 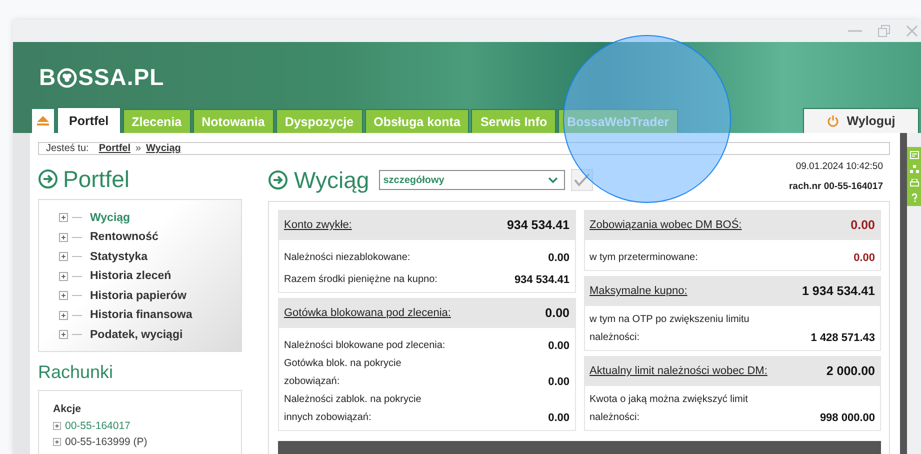 What do you see at coordinates (850, 371) in the screenshot?
I see `summary-amount: 2 000.00` at bounding box center [850, 371].